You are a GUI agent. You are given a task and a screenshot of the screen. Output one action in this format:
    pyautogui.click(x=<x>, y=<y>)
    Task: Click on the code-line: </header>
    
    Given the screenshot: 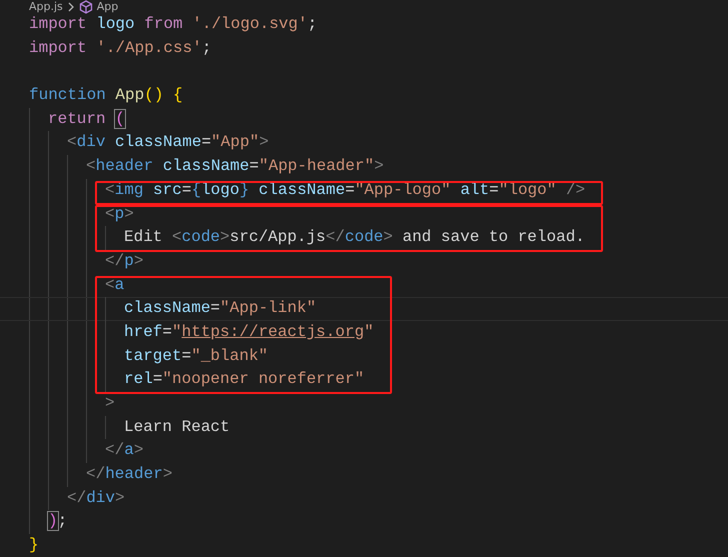 What is the action you would take?
    pyautogui.click(x=129, y=475)
    